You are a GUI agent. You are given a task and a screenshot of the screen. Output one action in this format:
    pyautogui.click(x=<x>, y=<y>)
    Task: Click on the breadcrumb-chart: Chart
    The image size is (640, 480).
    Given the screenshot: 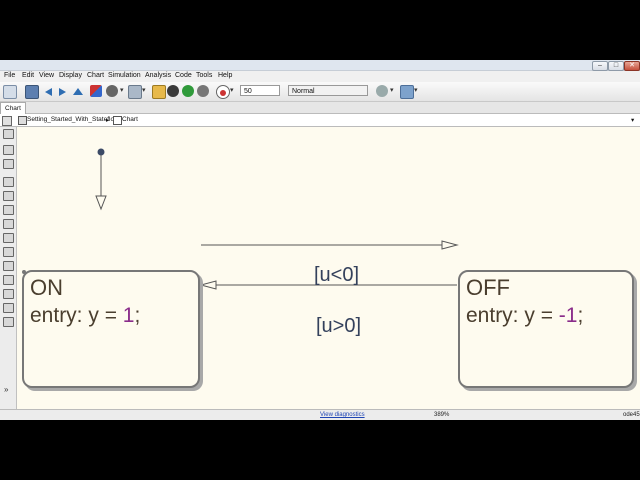 What is the action you would take?
    pyautogui.click(x=130, y=119)
    